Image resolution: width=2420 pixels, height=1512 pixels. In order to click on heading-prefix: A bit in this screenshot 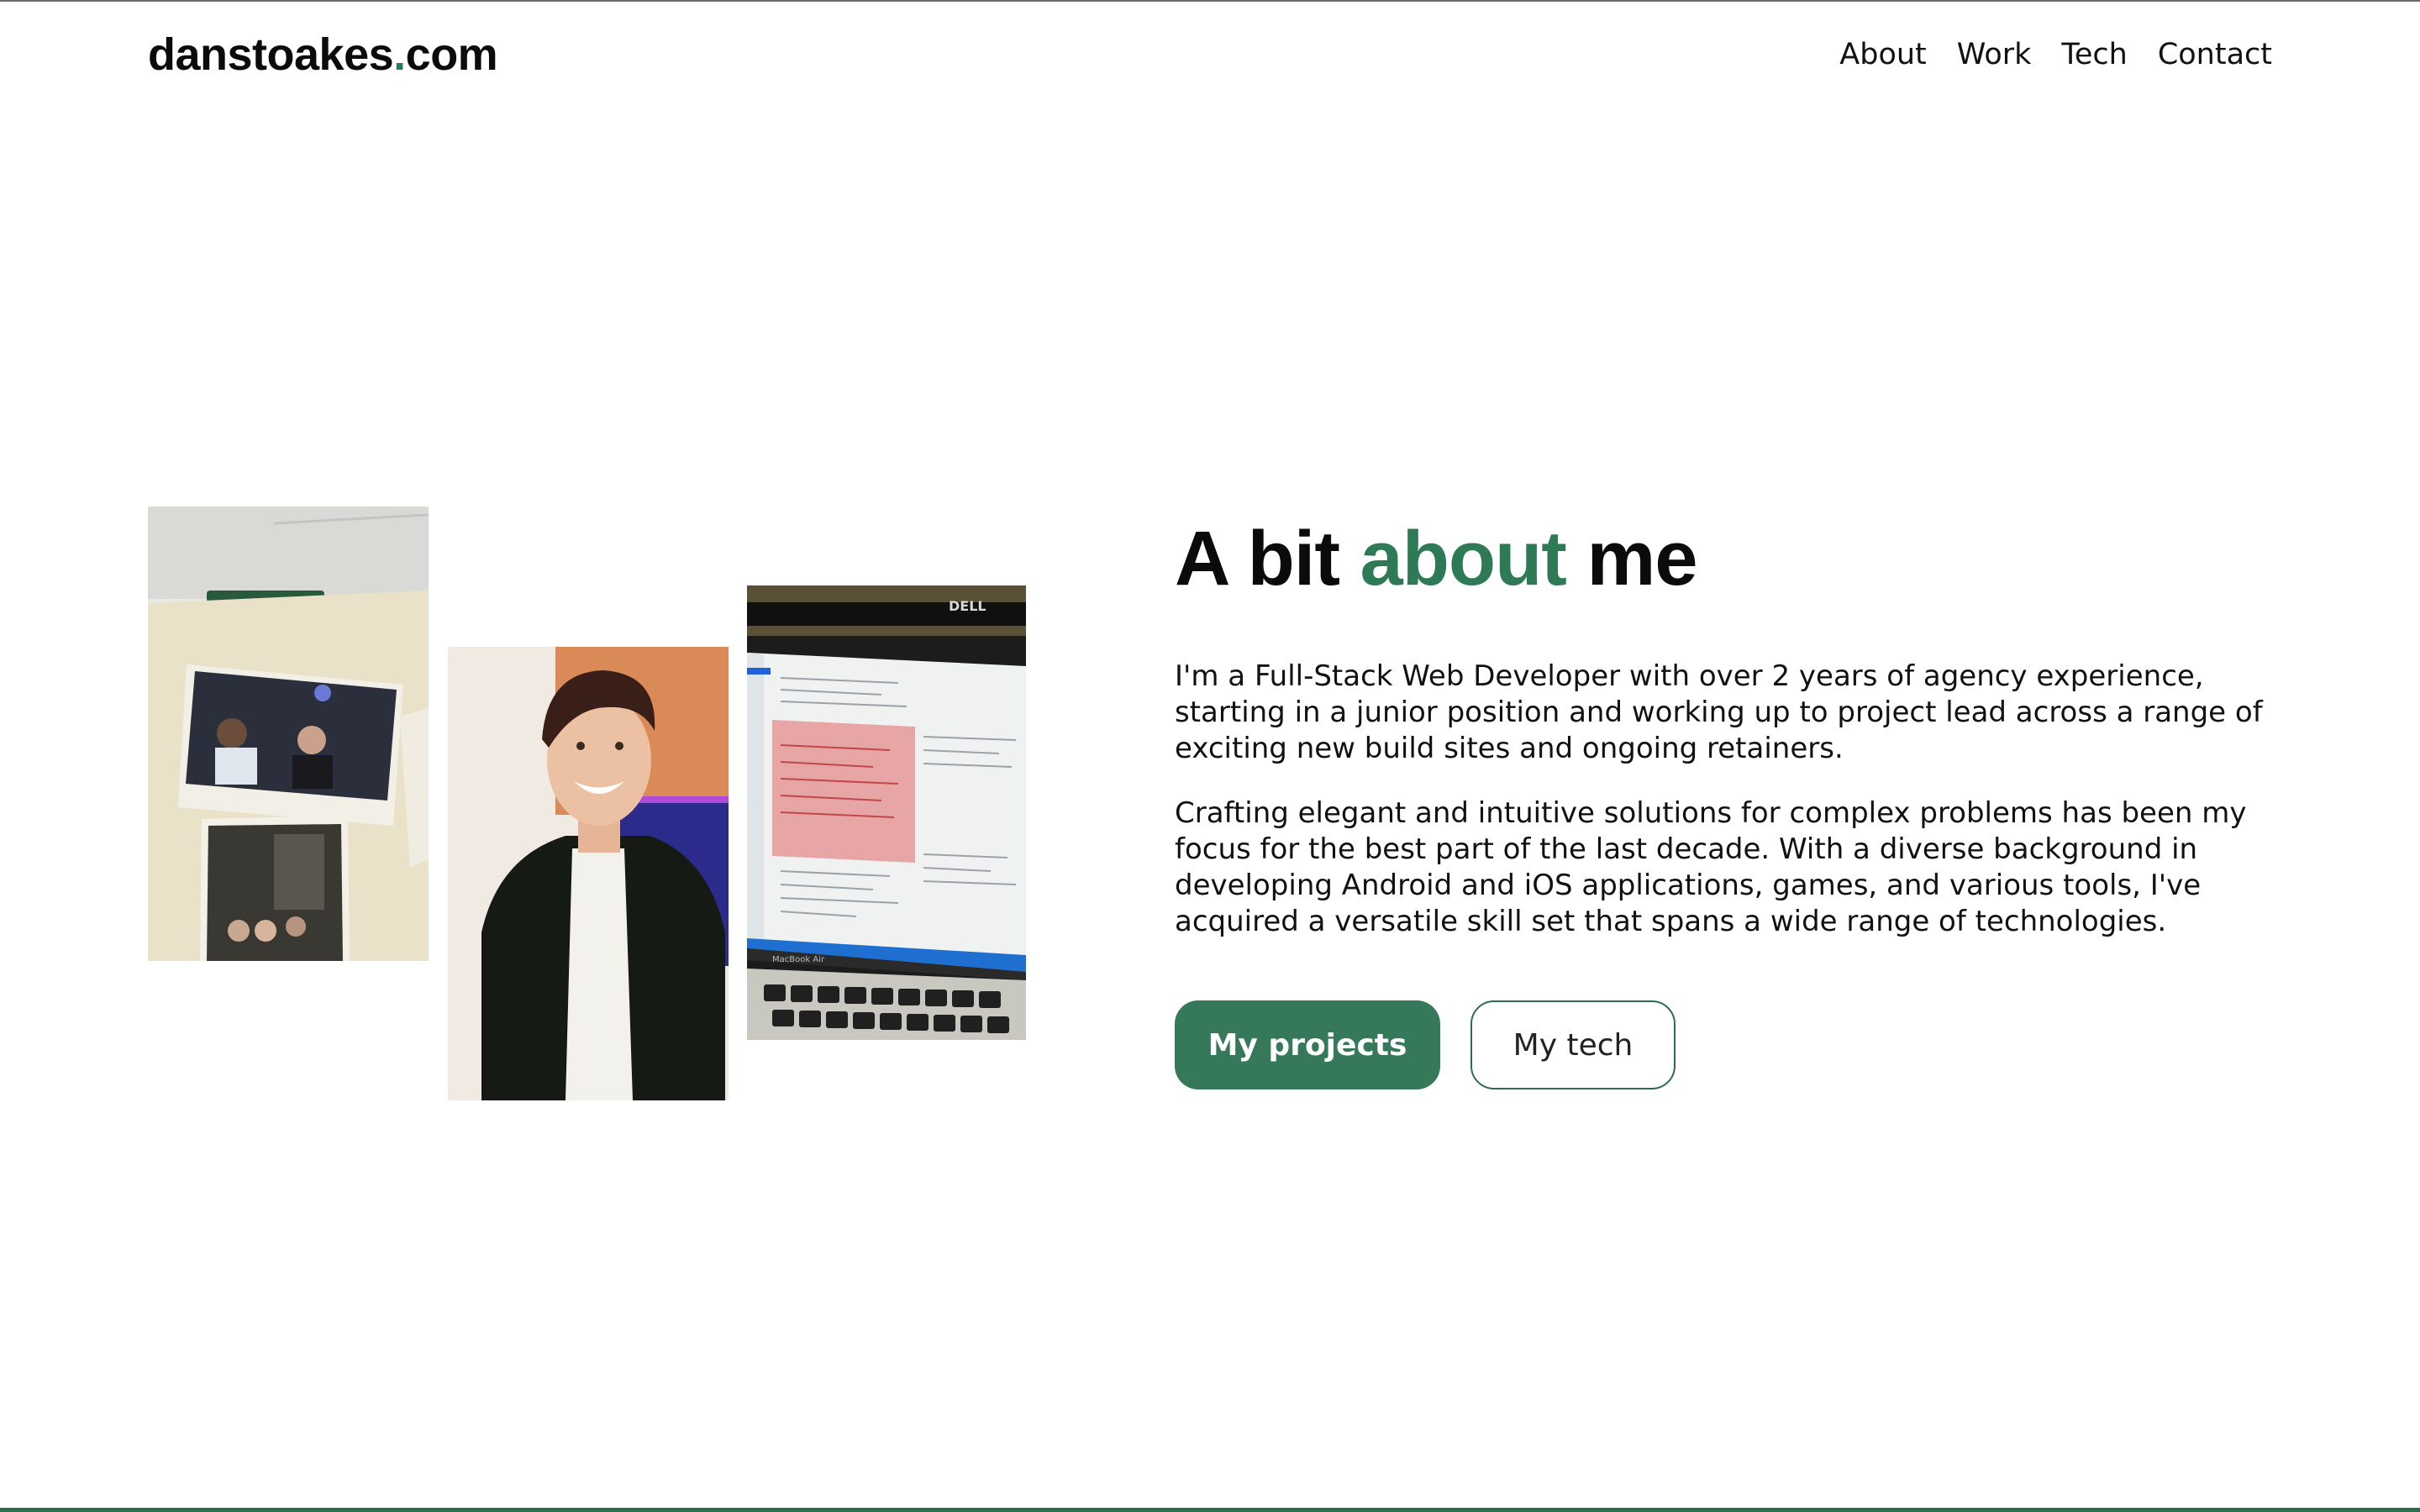, I will do `click(1267, 558)`.